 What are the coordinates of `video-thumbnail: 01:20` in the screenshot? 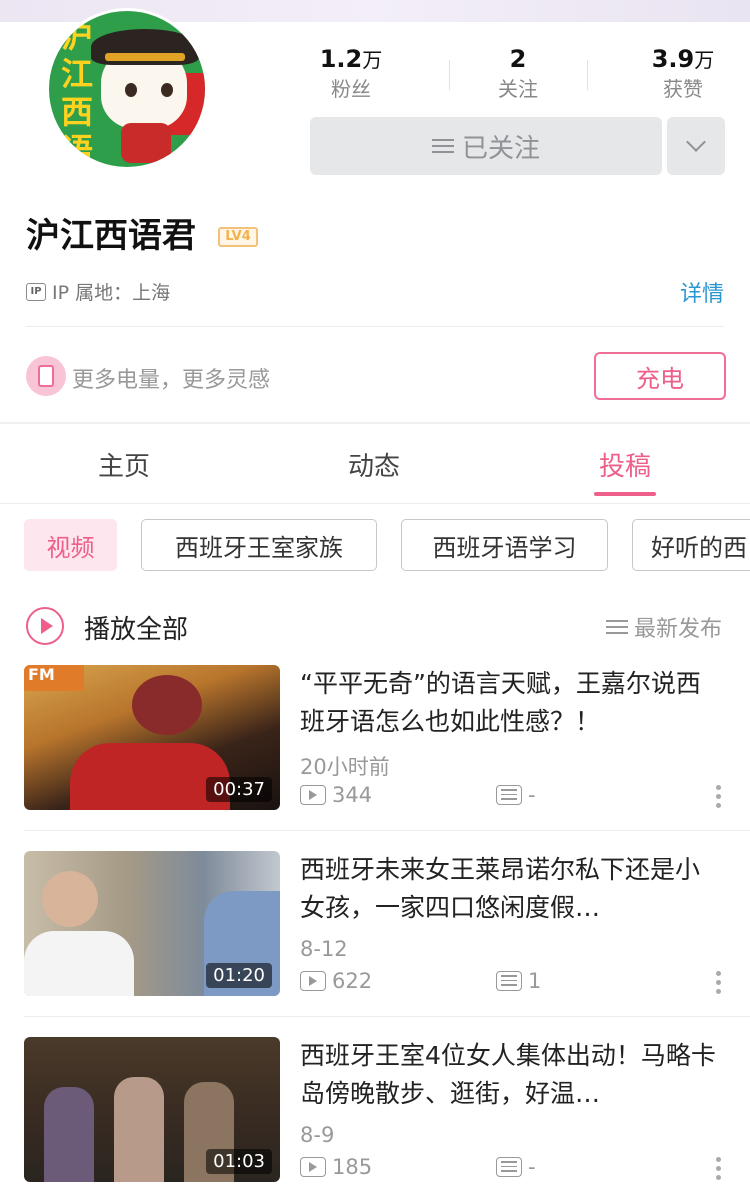 It's located at (152, 923).